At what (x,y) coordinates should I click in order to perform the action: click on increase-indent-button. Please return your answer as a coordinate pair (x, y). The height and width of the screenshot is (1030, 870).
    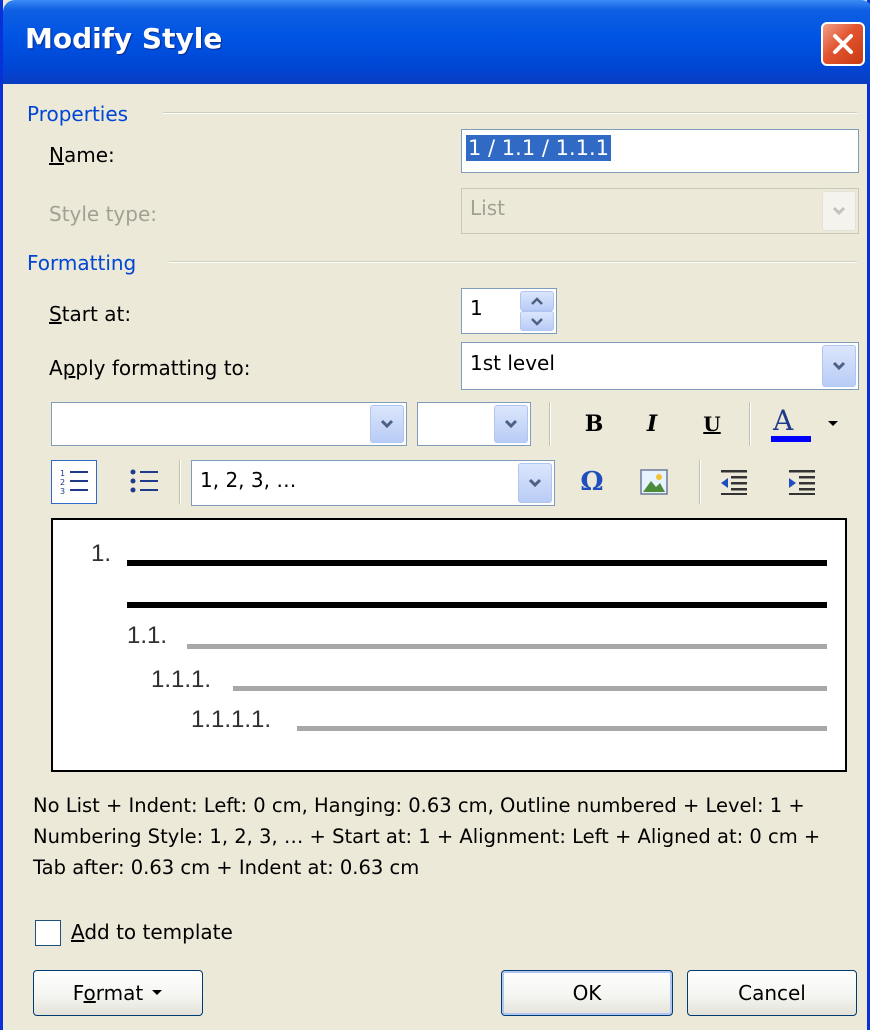
    Looking at the image, I should click on (802, 482).